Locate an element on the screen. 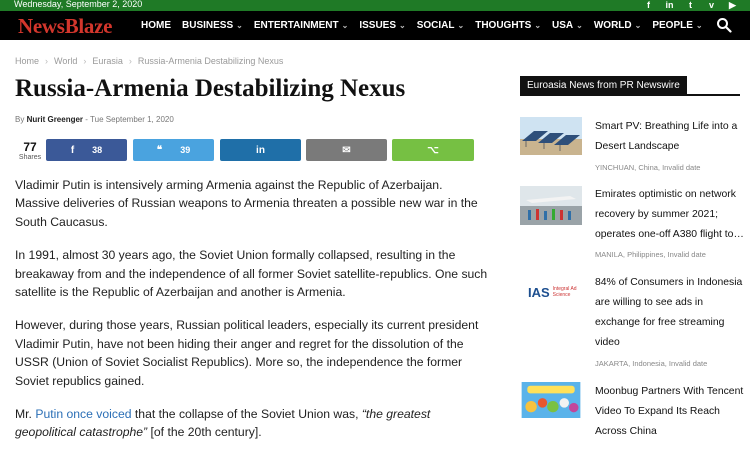 This screenshot has width=750, height=450. nav-item-home: HOME is located at coordinates (156, 25).